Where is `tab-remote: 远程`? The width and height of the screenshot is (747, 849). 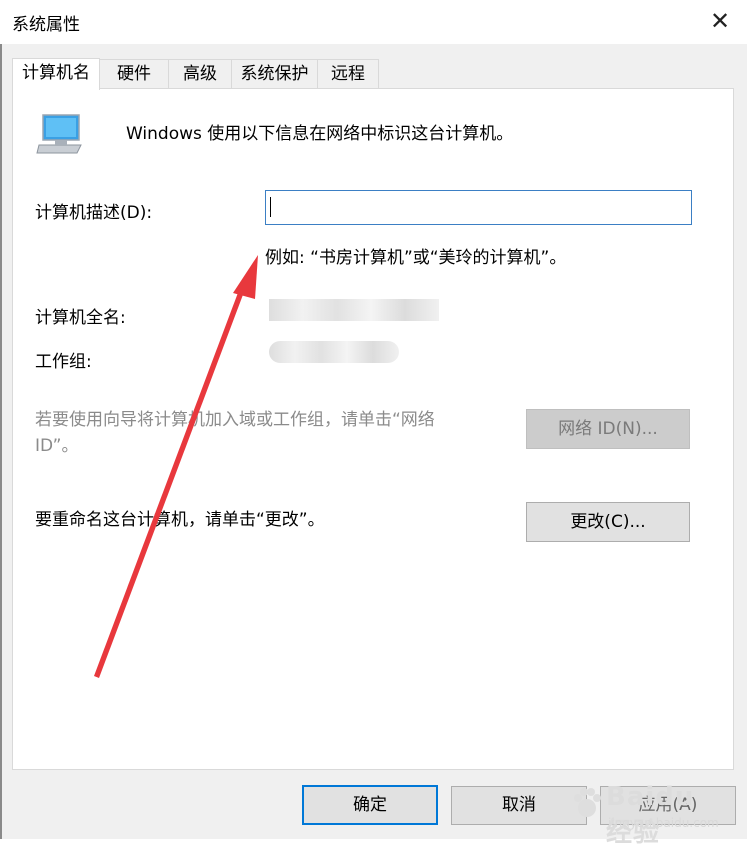 tab-remote: 远程 is located at coordinates (348, 73).